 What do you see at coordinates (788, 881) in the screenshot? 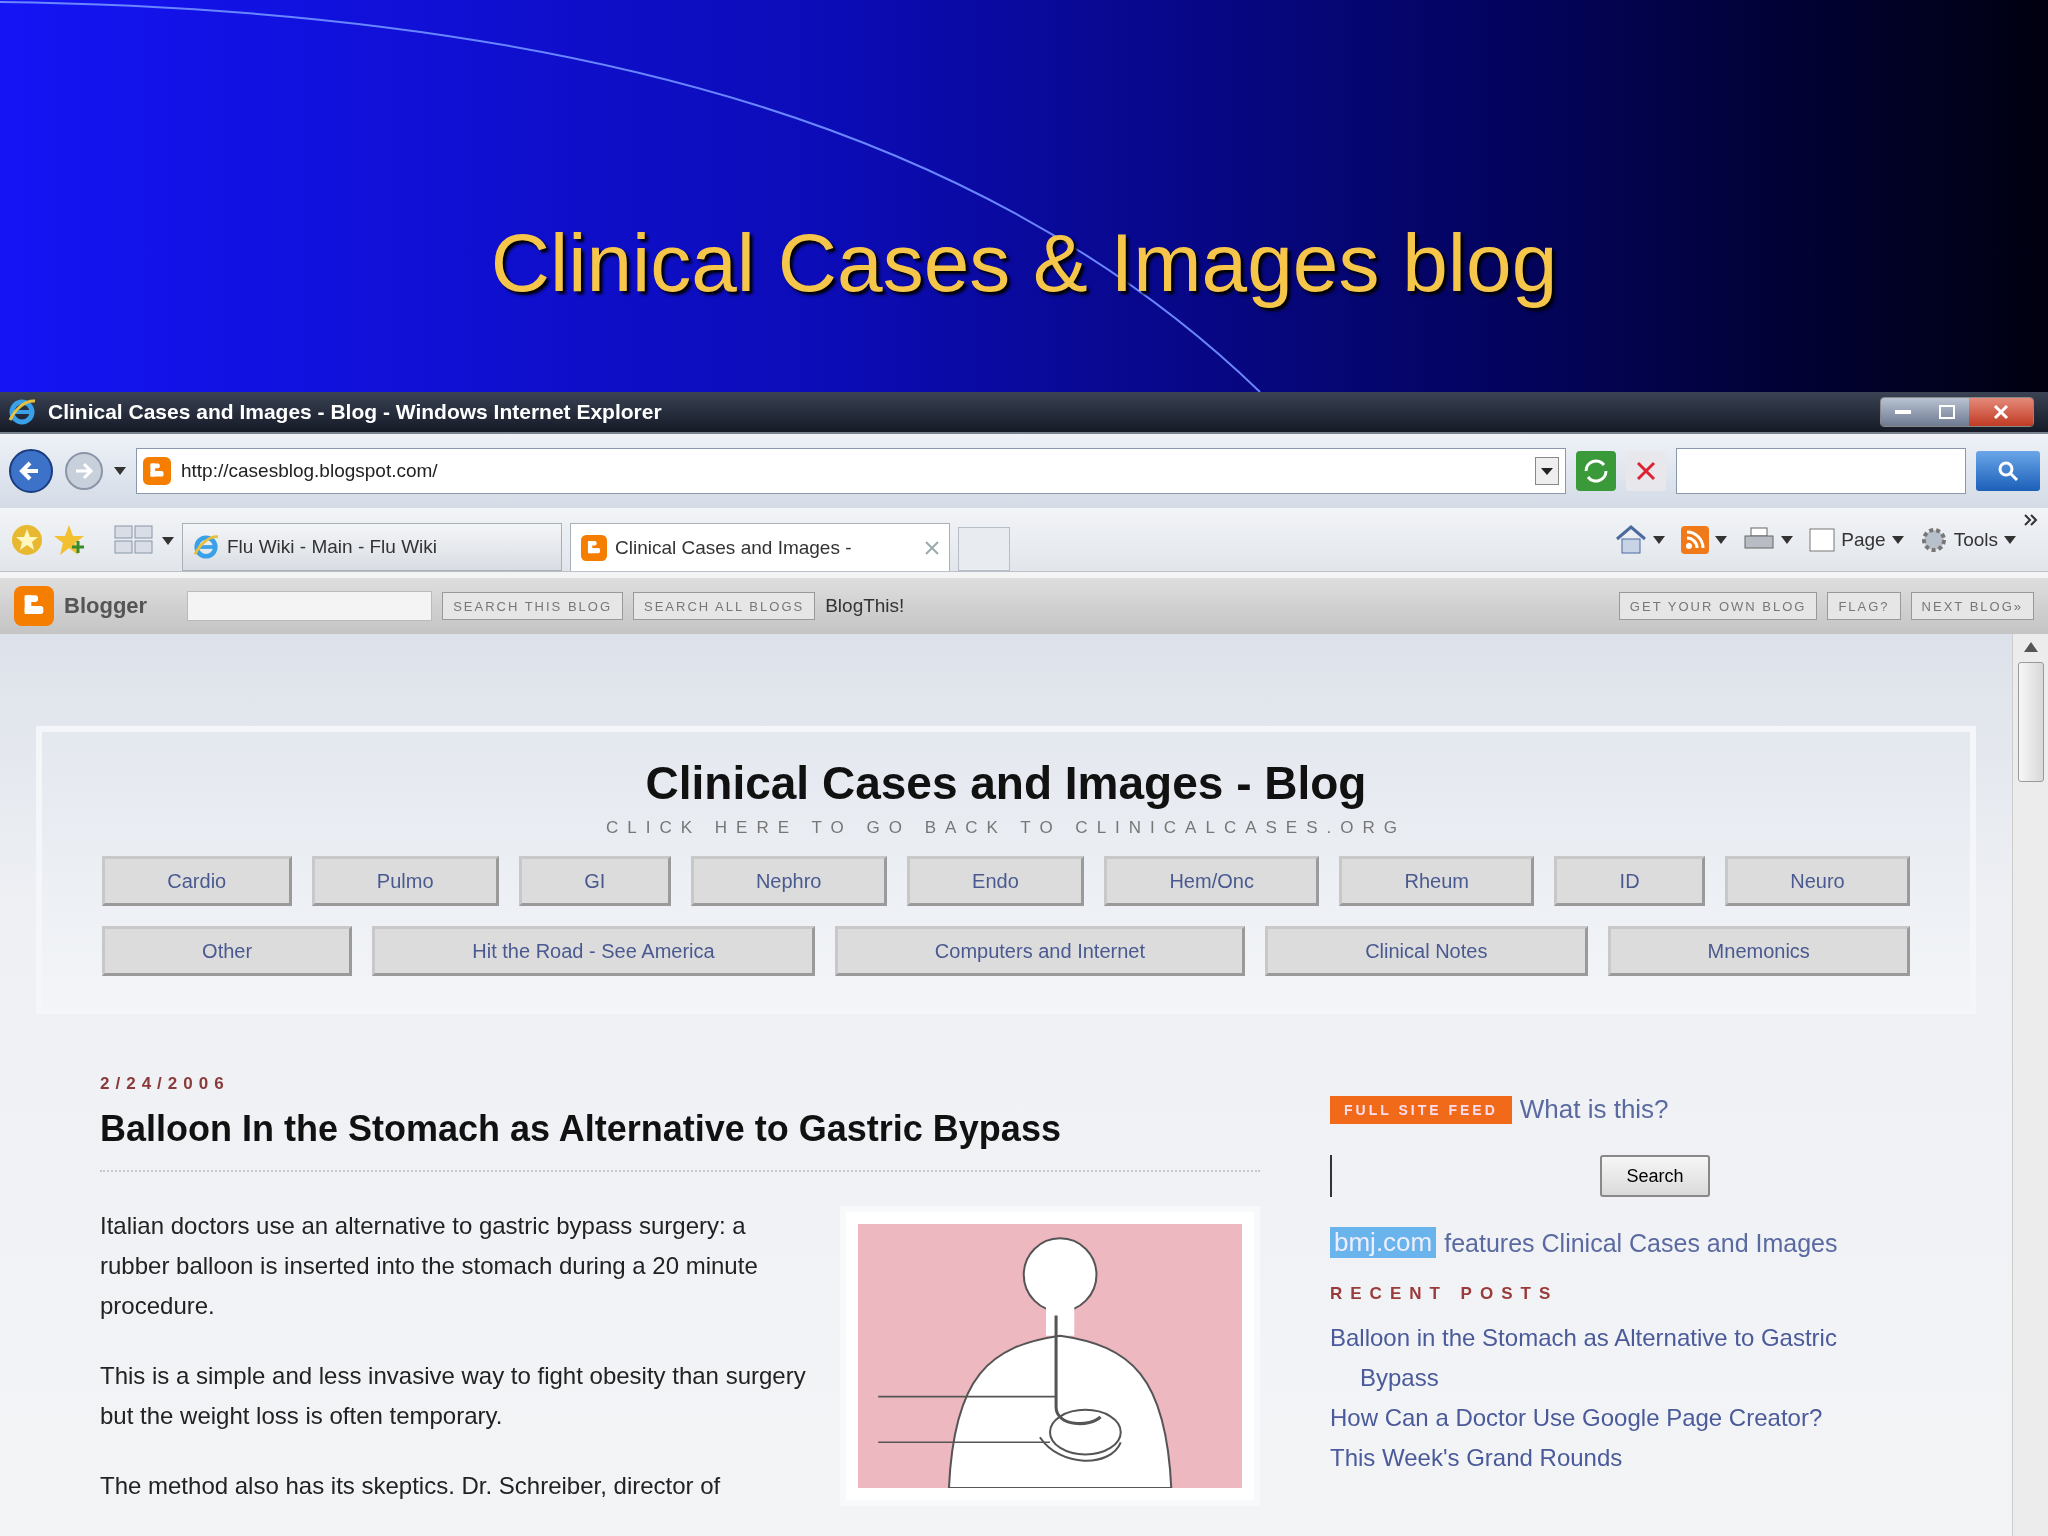
I see `category-button: Nephro` at bounding box center [788, 881].